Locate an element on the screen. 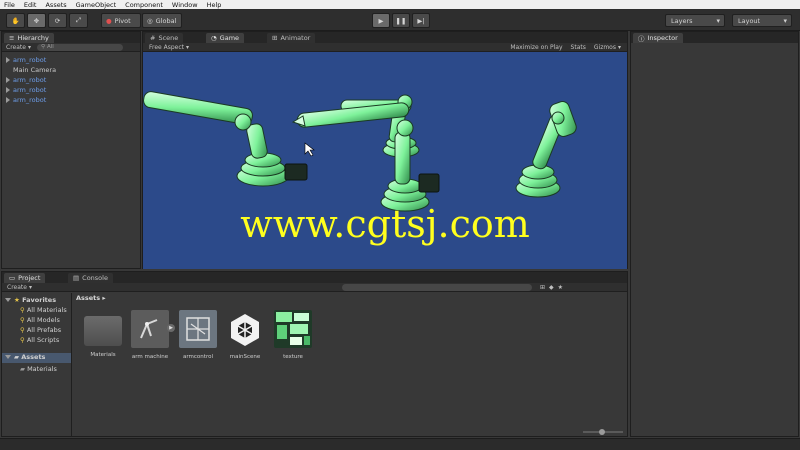  star-icon: ★ is located at coordinates (560, 287).